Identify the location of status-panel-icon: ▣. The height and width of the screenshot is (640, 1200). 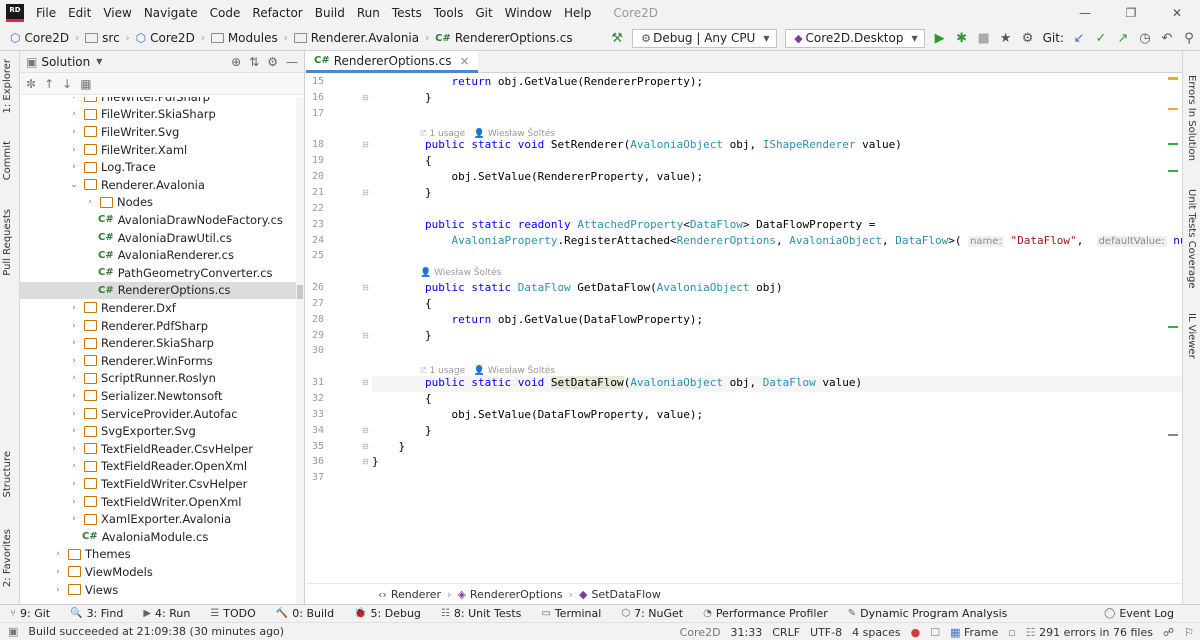
(13, 631).